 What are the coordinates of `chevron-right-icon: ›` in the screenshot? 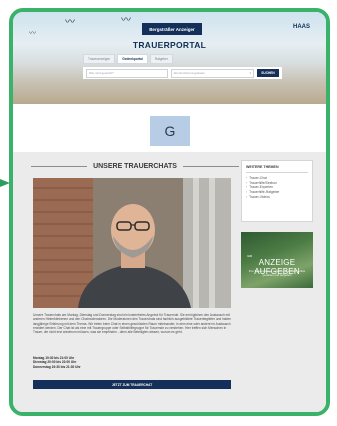 It's located at (247, 196).